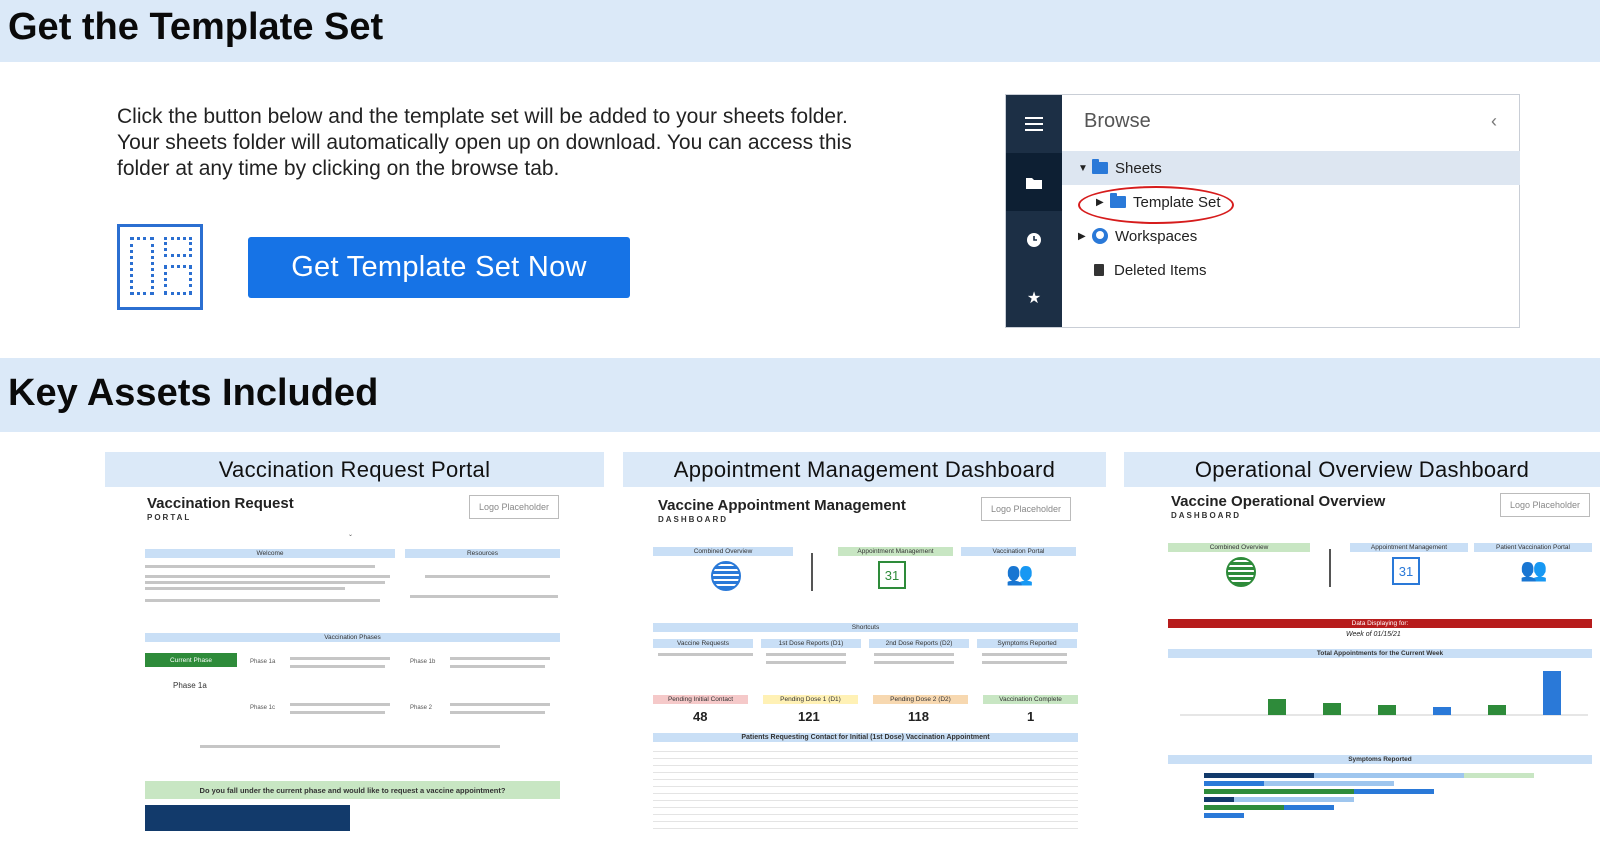  Describe the element at coordinates (1380, 653) in the screenshot. I see `chart-title: Total Appointments for the Current Week` at that location.